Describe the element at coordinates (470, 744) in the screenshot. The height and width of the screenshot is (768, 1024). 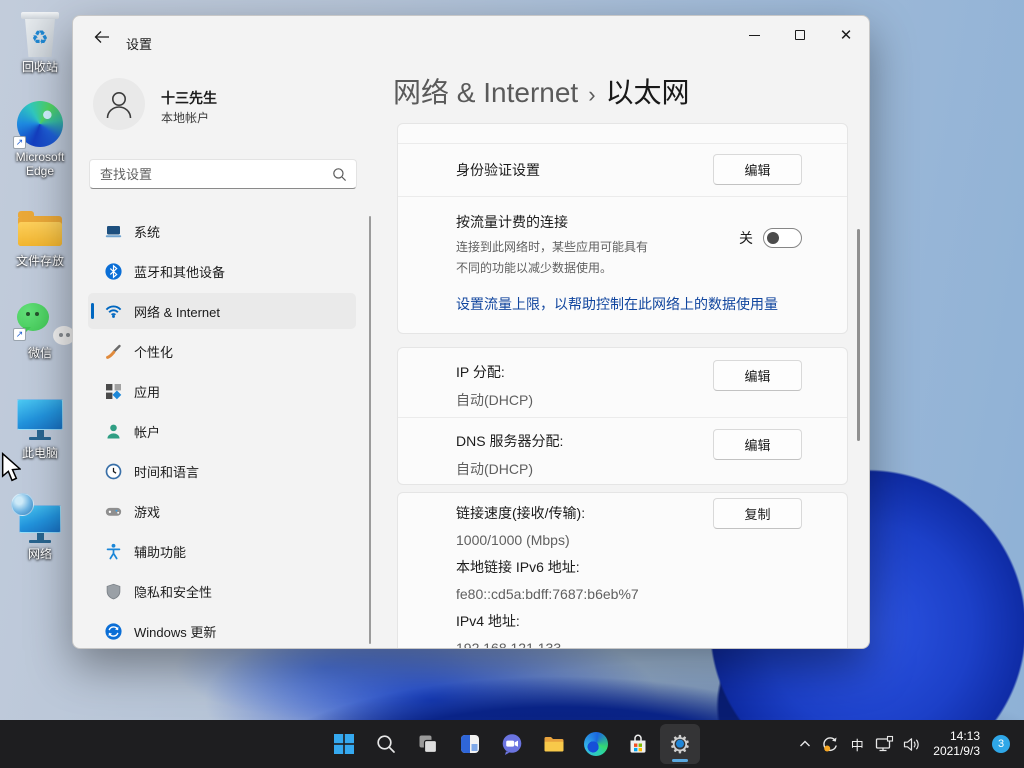
I see `widgets-button` at that location.